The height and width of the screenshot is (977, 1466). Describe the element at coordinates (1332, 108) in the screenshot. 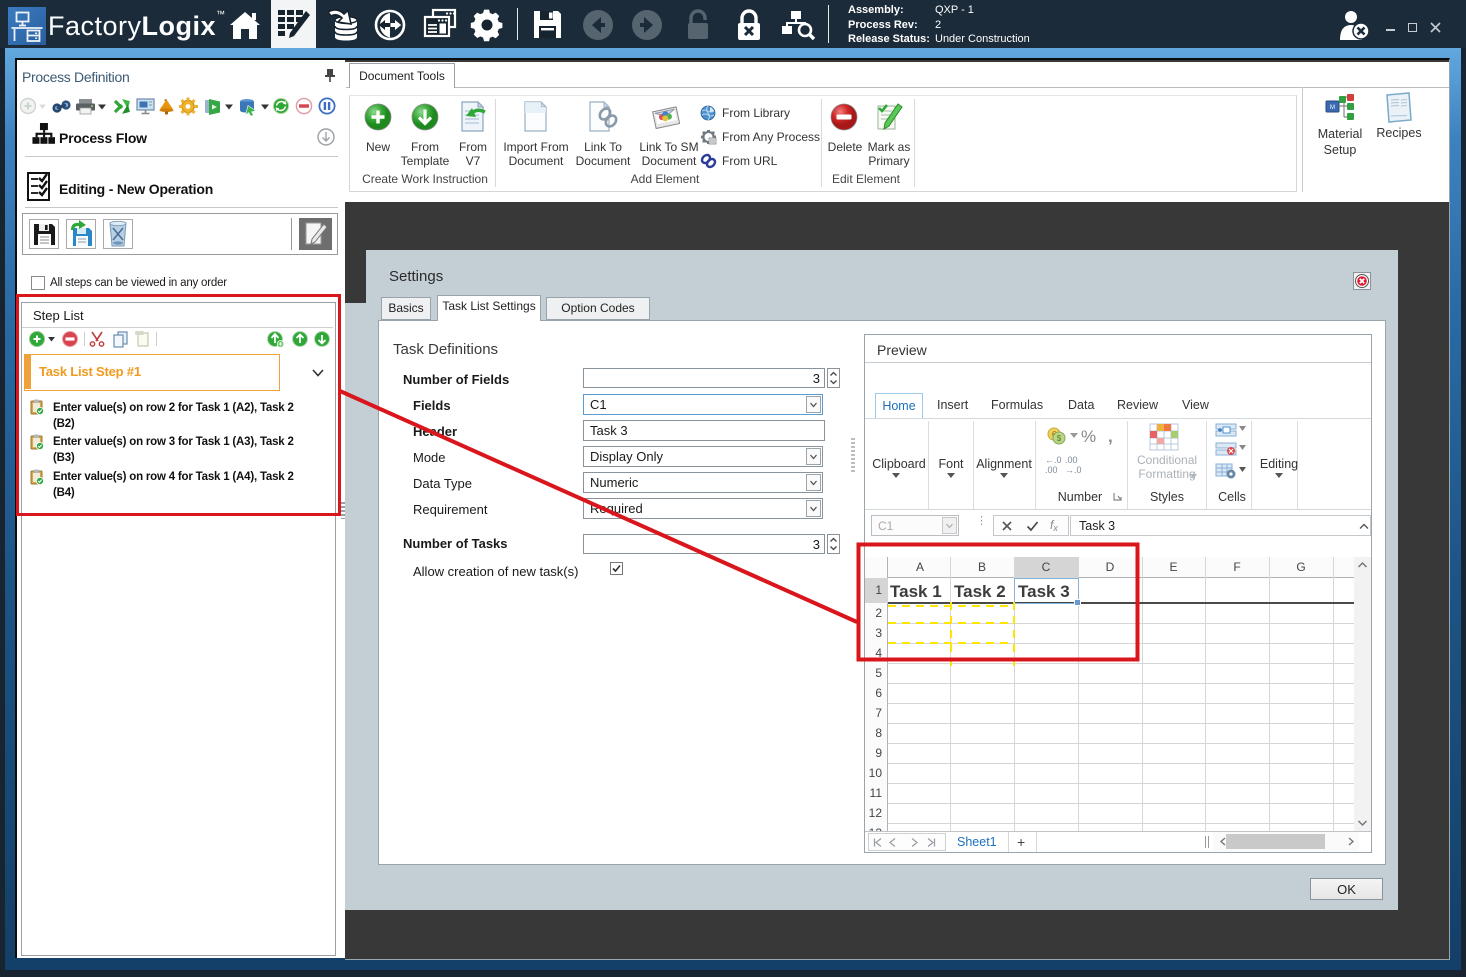

I see `svg-text: M` at that location.